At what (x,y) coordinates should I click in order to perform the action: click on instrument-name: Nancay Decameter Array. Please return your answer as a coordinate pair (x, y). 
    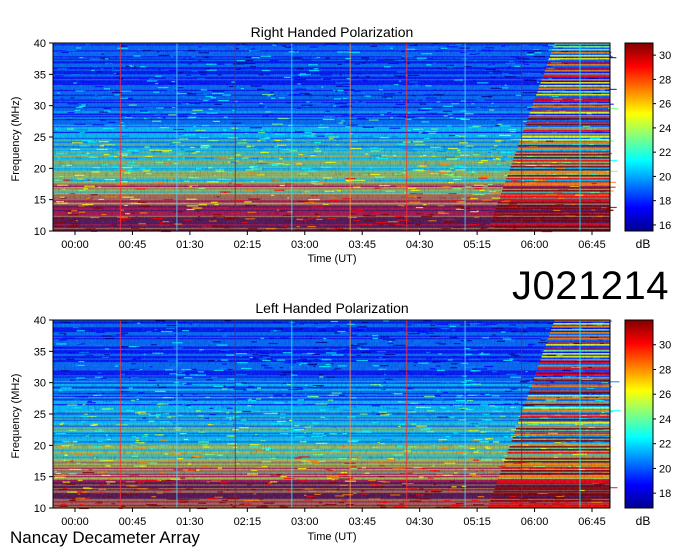
    Looking at the image, I should click on (105, 537).